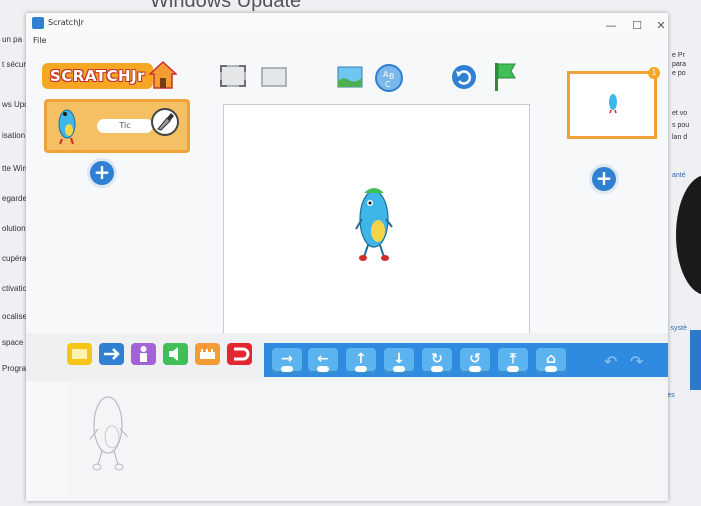  Describe the element at coordinates (680, 137) in the screenshot. I see `background-right-text: lan d` at that location.